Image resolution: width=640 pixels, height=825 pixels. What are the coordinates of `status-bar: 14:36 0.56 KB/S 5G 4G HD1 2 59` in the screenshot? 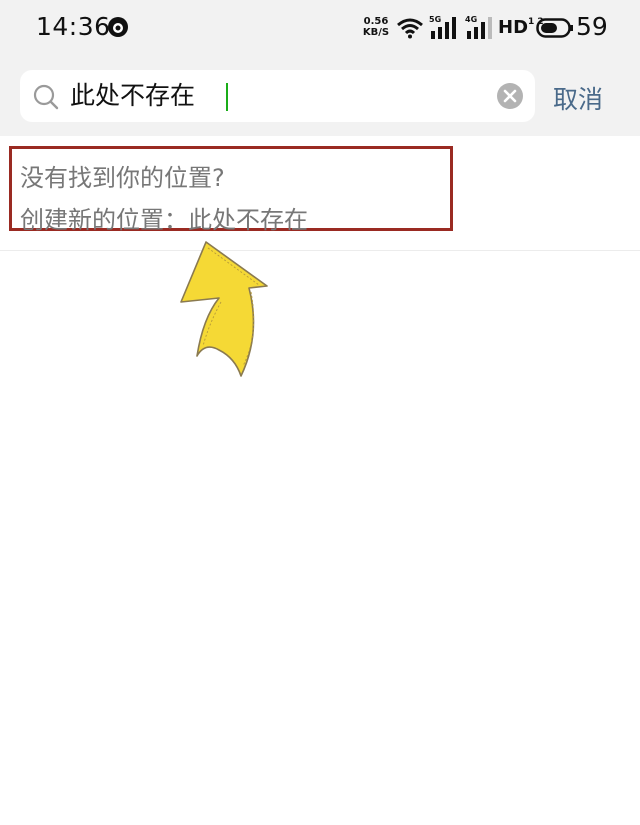 It's located at (320, 29).